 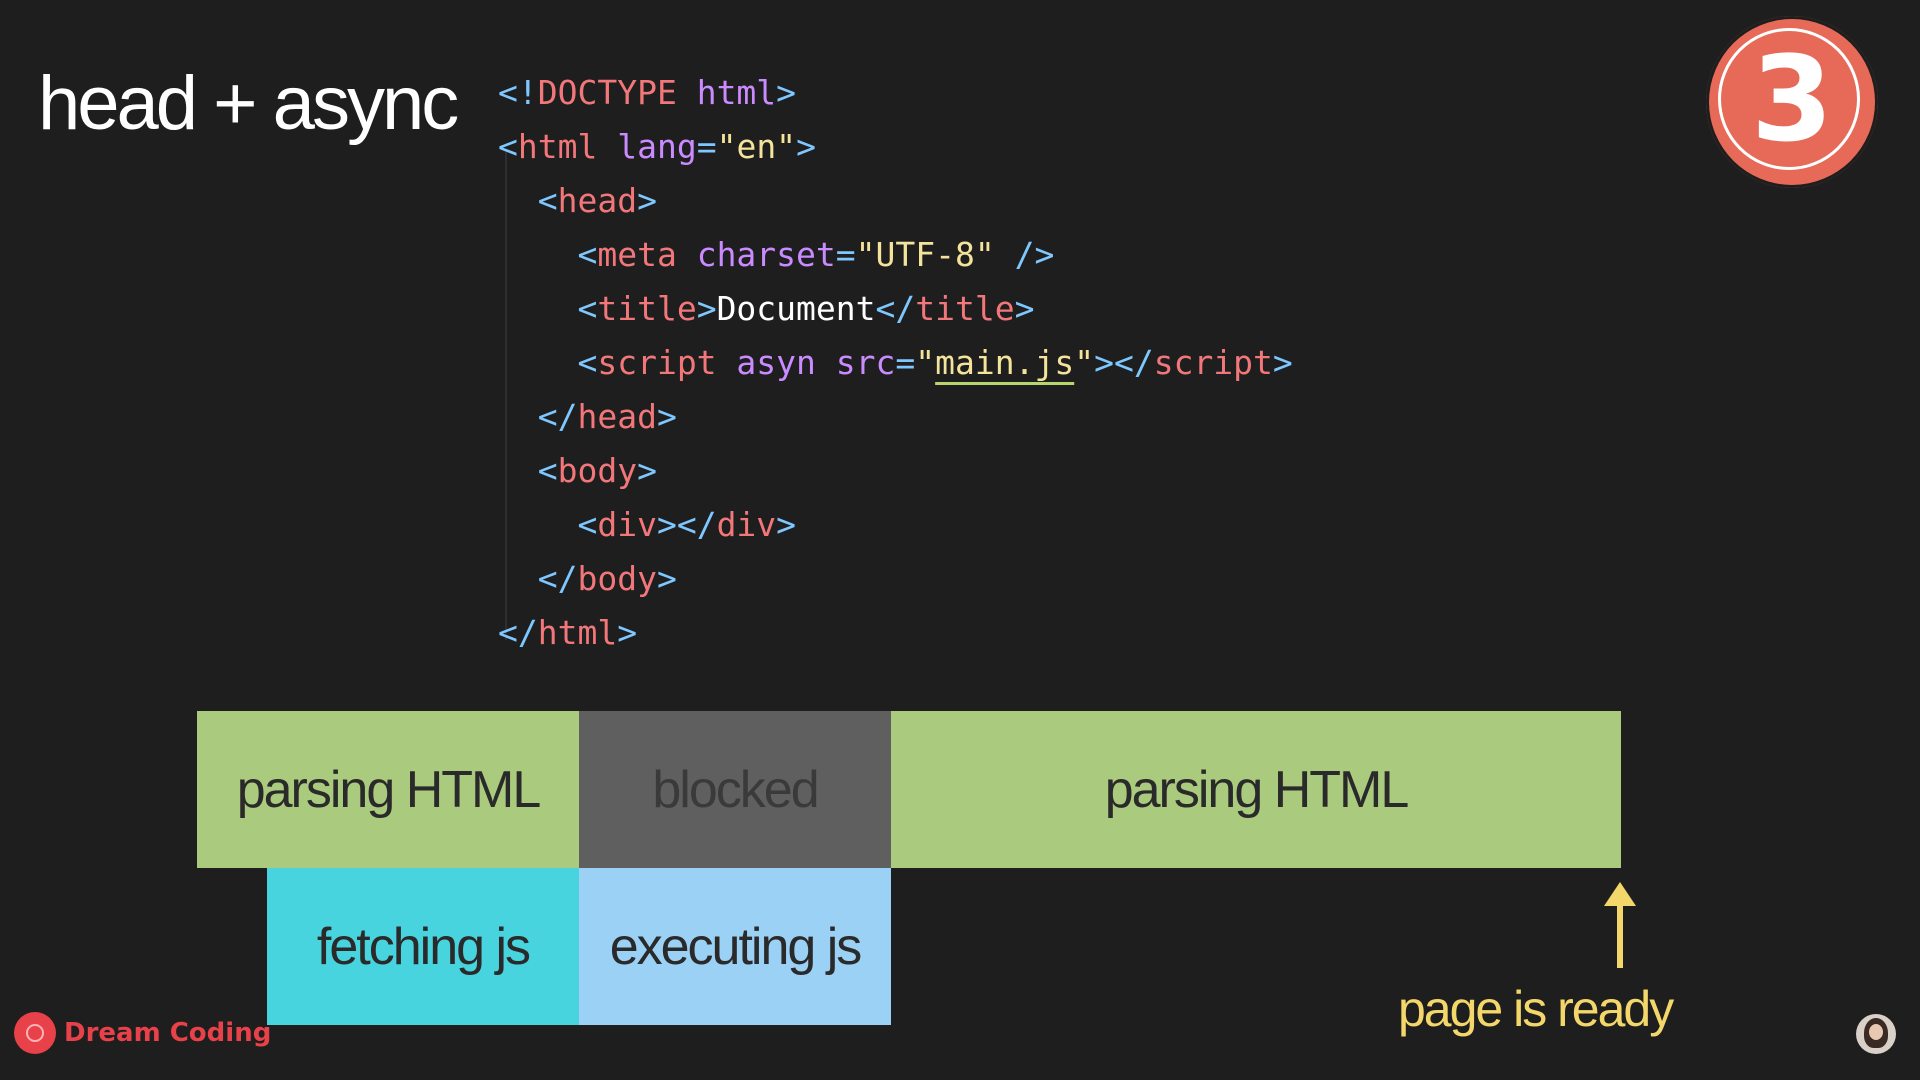 I want to click on page-ready-label: page is ready, so click(x=1536, y=1009).